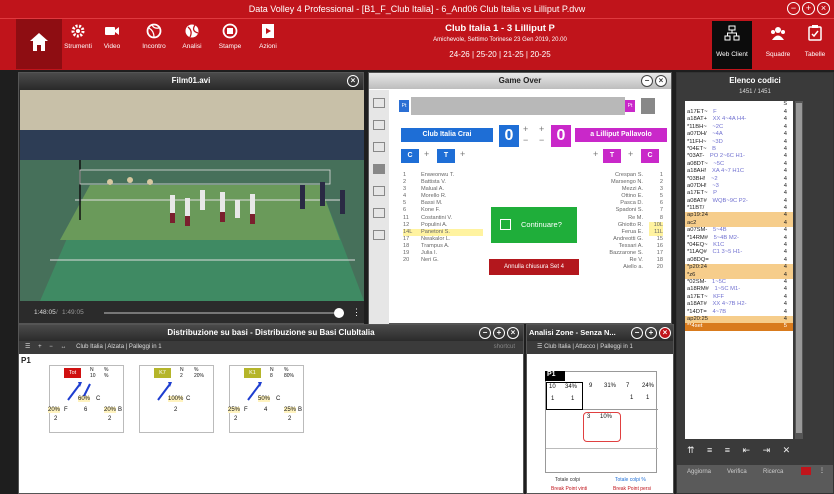 The height and width of the screenshot is (494, 834). I want to click on expand-icon: ↔, so click(63, 347).